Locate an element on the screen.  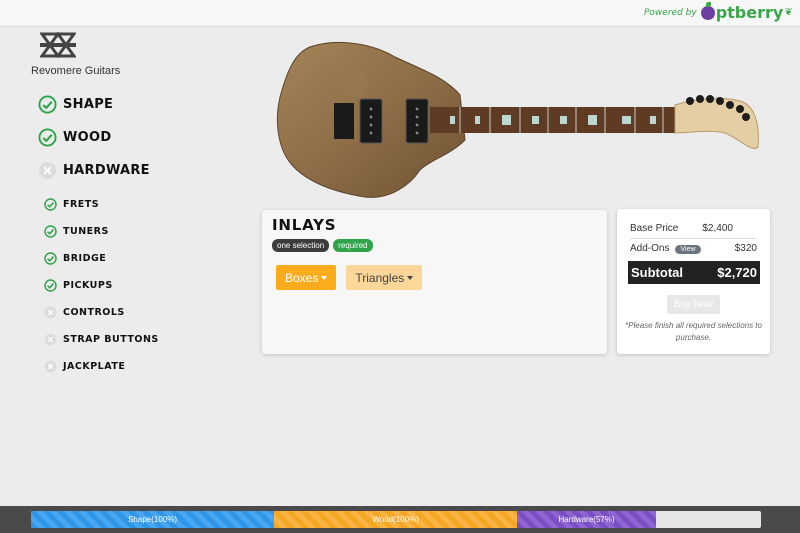
nav-substep-frets: Frets is located at coordinates (151, 204).